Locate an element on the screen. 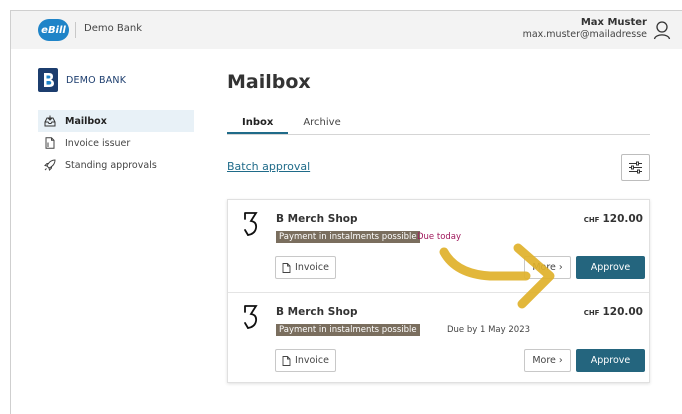  demo-bank-logo-icon is located at coordinates (48, 80).